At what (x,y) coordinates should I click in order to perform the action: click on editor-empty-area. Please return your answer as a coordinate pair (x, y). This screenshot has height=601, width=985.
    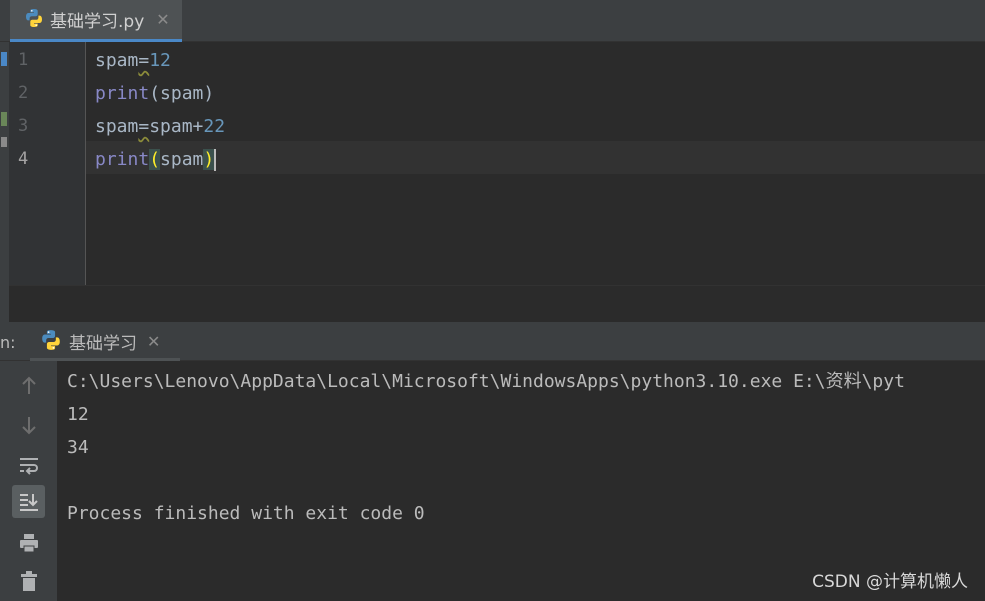
    Looking at the image, I should click on (497, 303).